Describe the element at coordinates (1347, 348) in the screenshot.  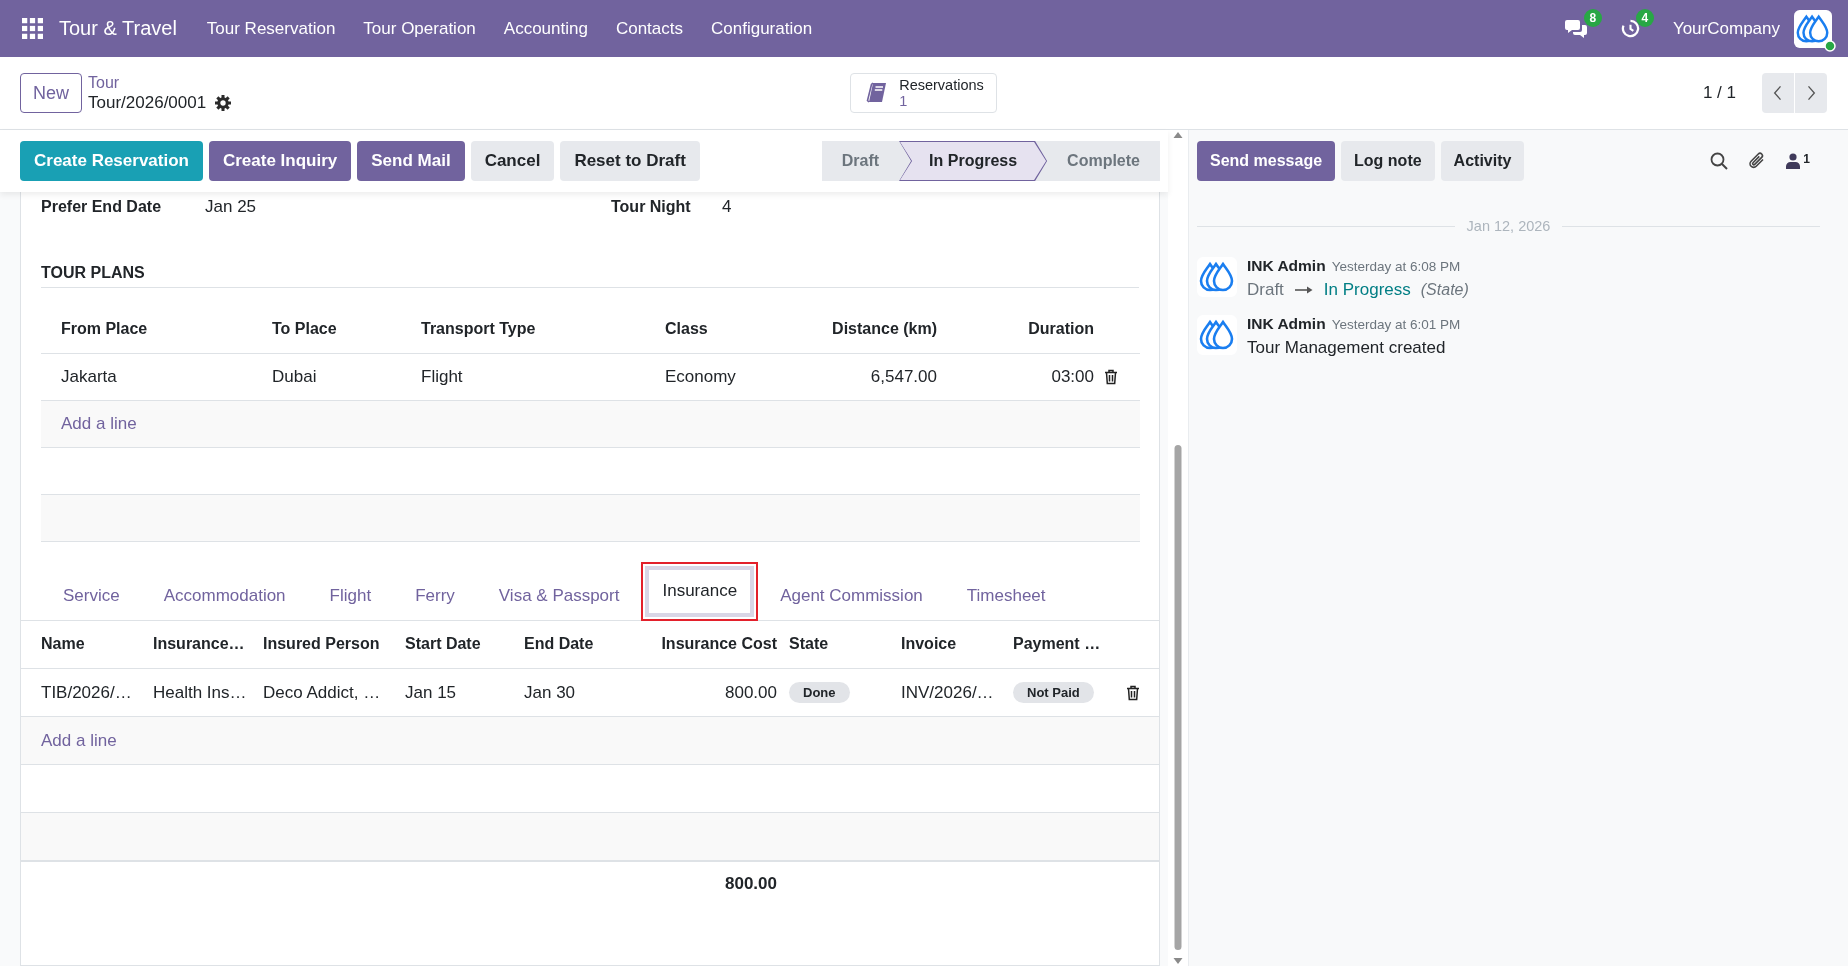
I see `message-body: Tour Management created` at that location.